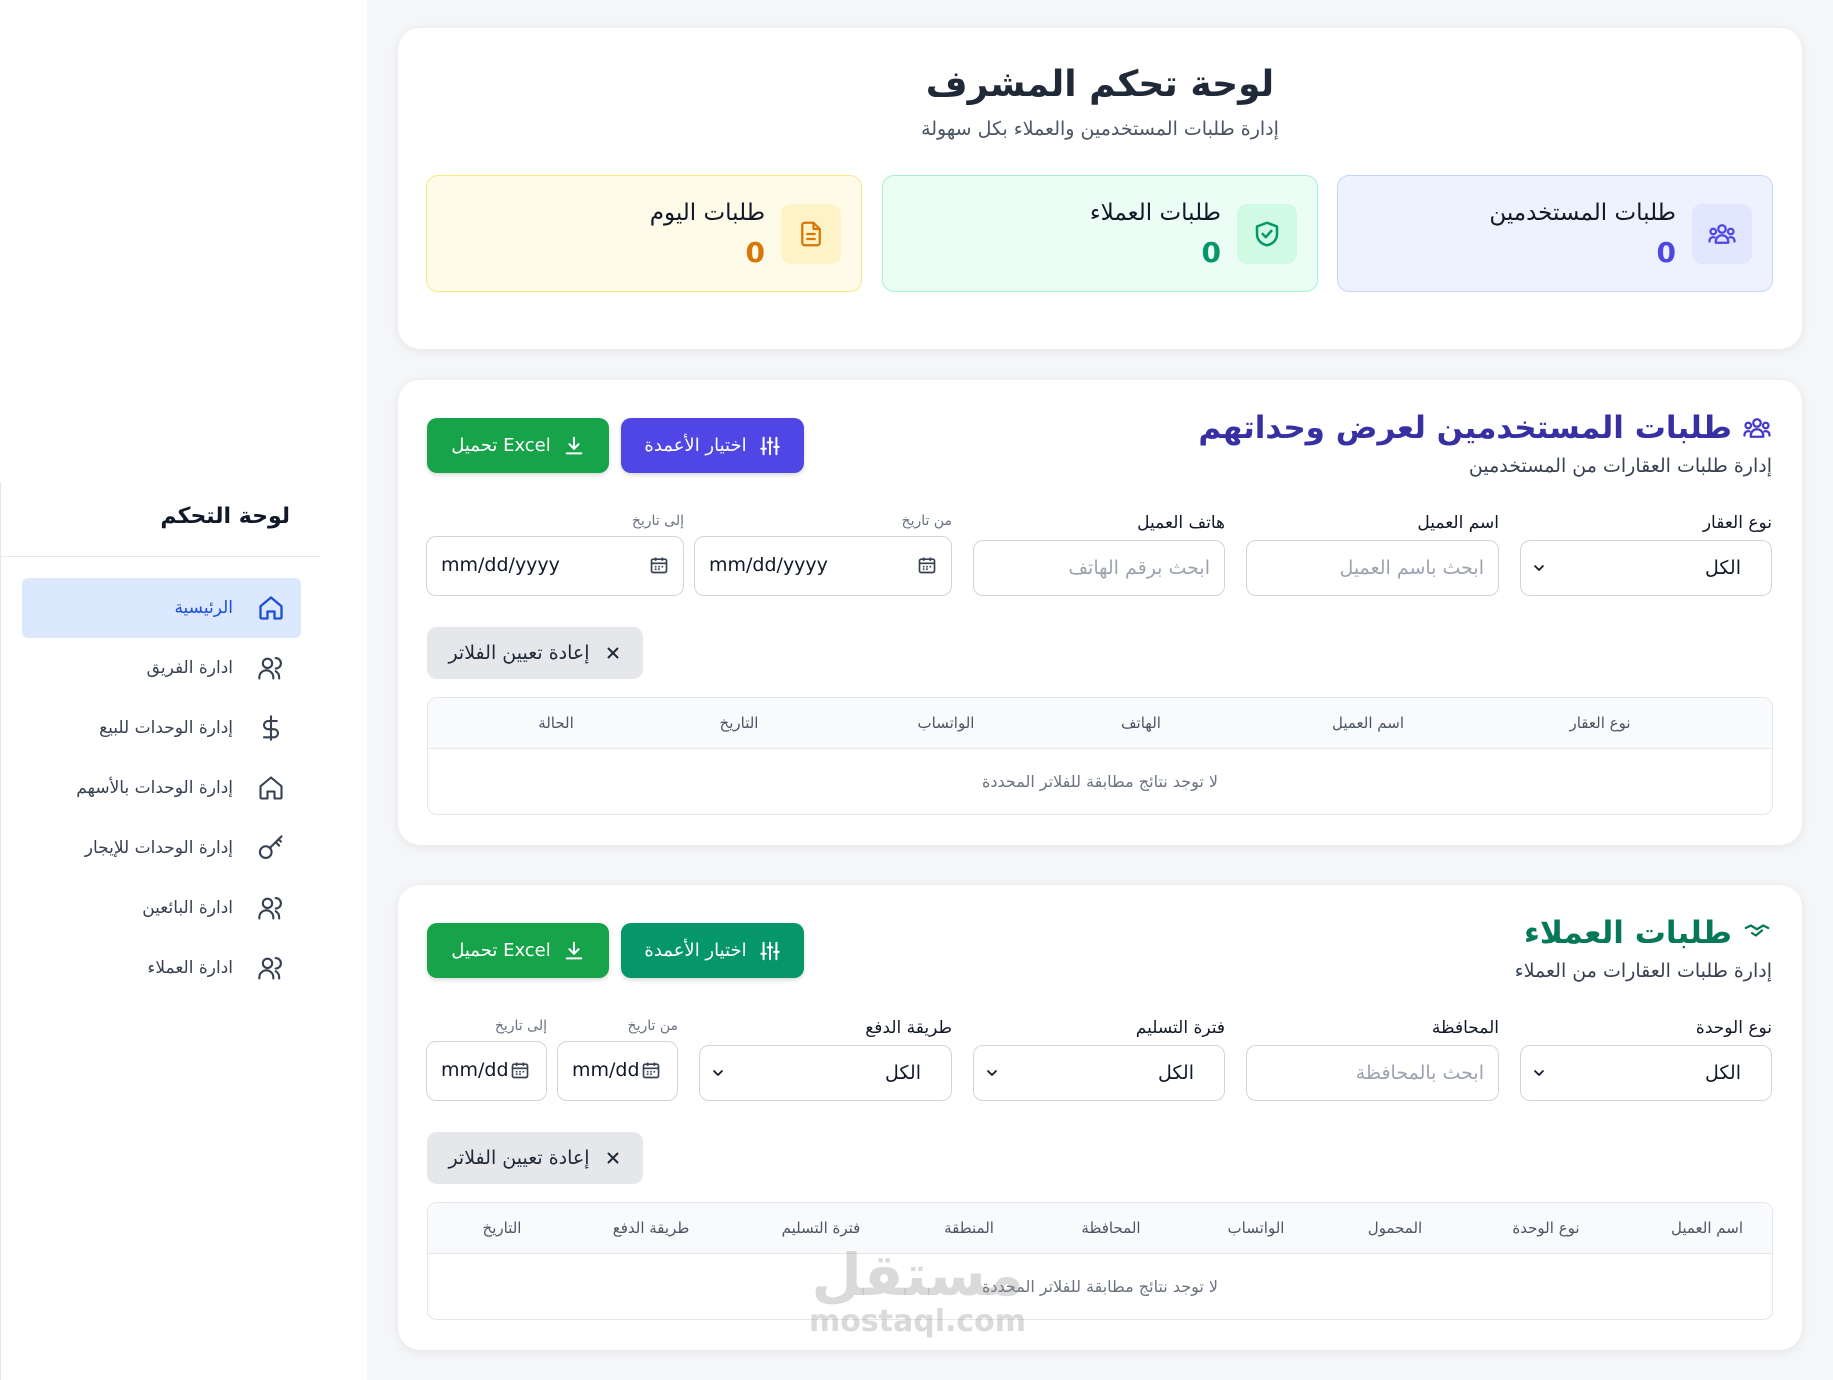 The width and height of the screenshot is (1833, 1380). I want to click on unit-type-label: نوع الوحدة, so click(1733, 1028).